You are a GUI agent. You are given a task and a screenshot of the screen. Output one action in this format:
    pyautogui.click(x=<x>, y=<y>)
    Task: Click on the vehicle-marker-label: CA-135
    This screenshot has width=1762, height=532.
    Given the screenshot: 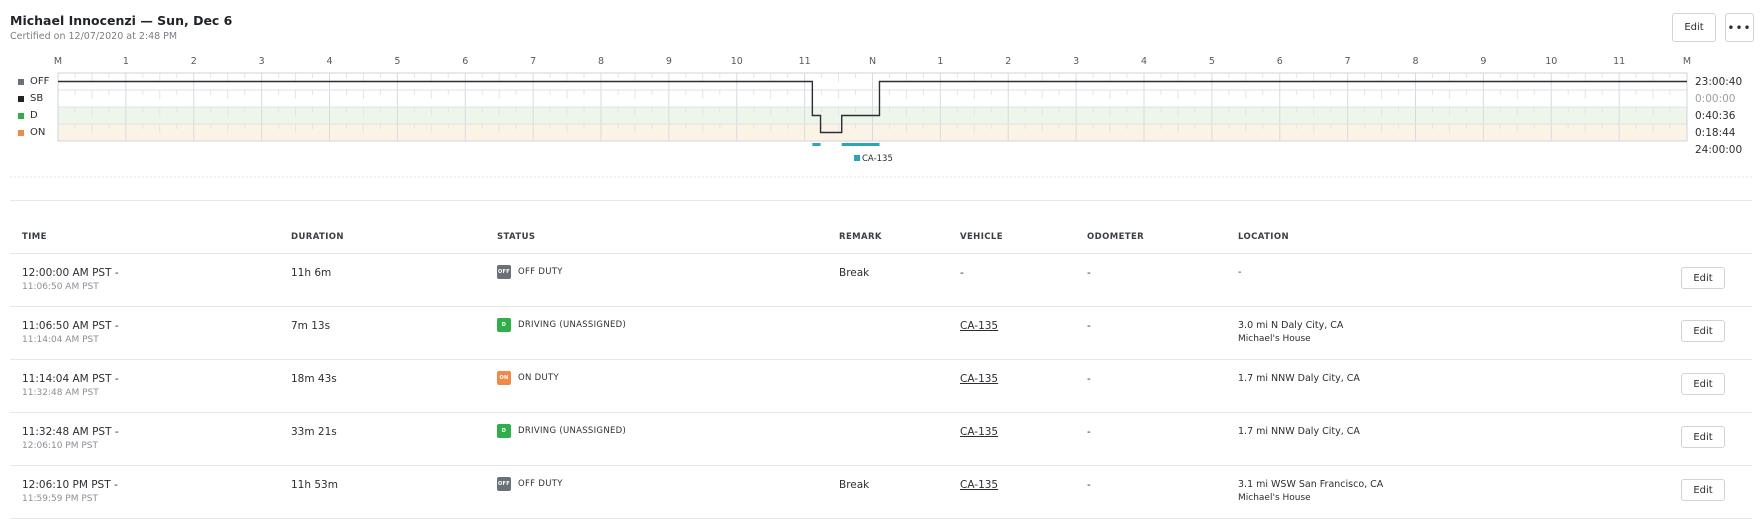 What is the action you would take?
    pyautogui.click(x=877, y=159)
    